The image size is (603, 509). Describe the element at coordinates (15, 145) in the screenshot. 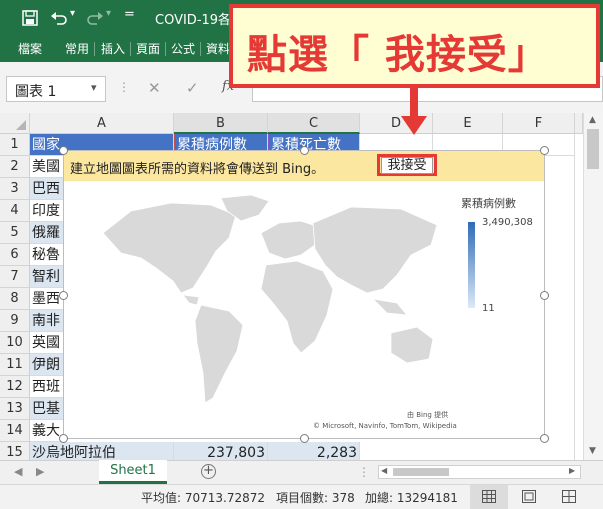

I see `row-header: 1` at that location.